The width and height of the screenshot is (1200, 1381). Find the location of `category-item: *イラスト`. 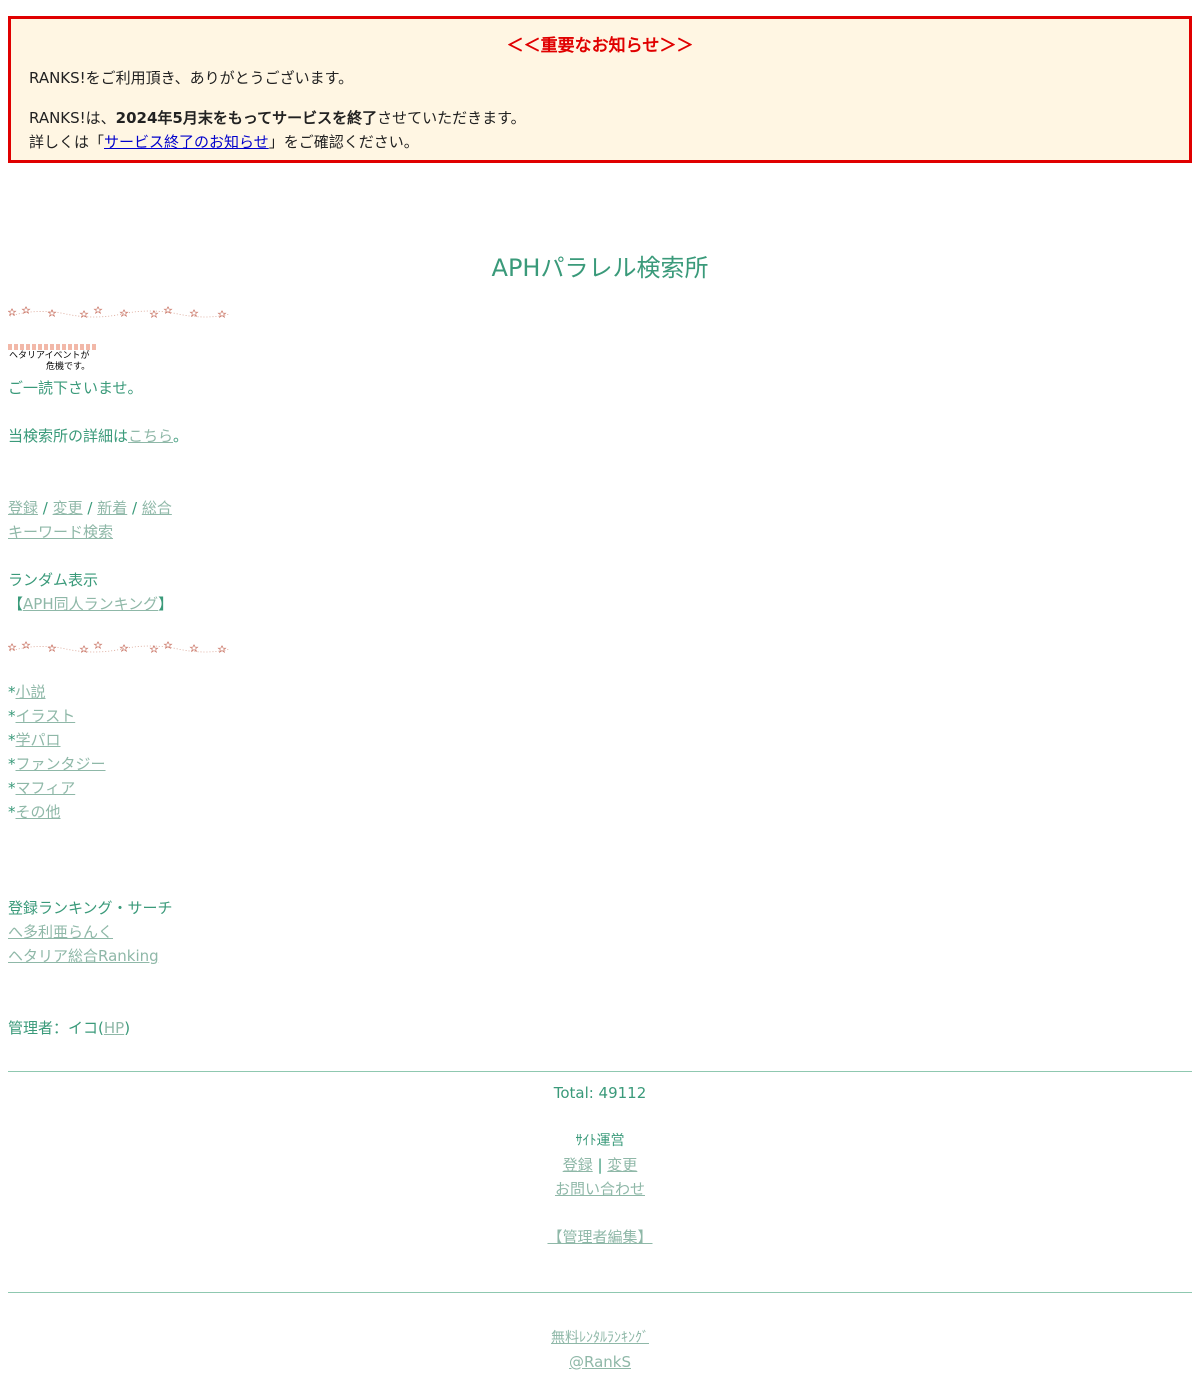

category-item: *イラスト is located at coordinates (41, 716).